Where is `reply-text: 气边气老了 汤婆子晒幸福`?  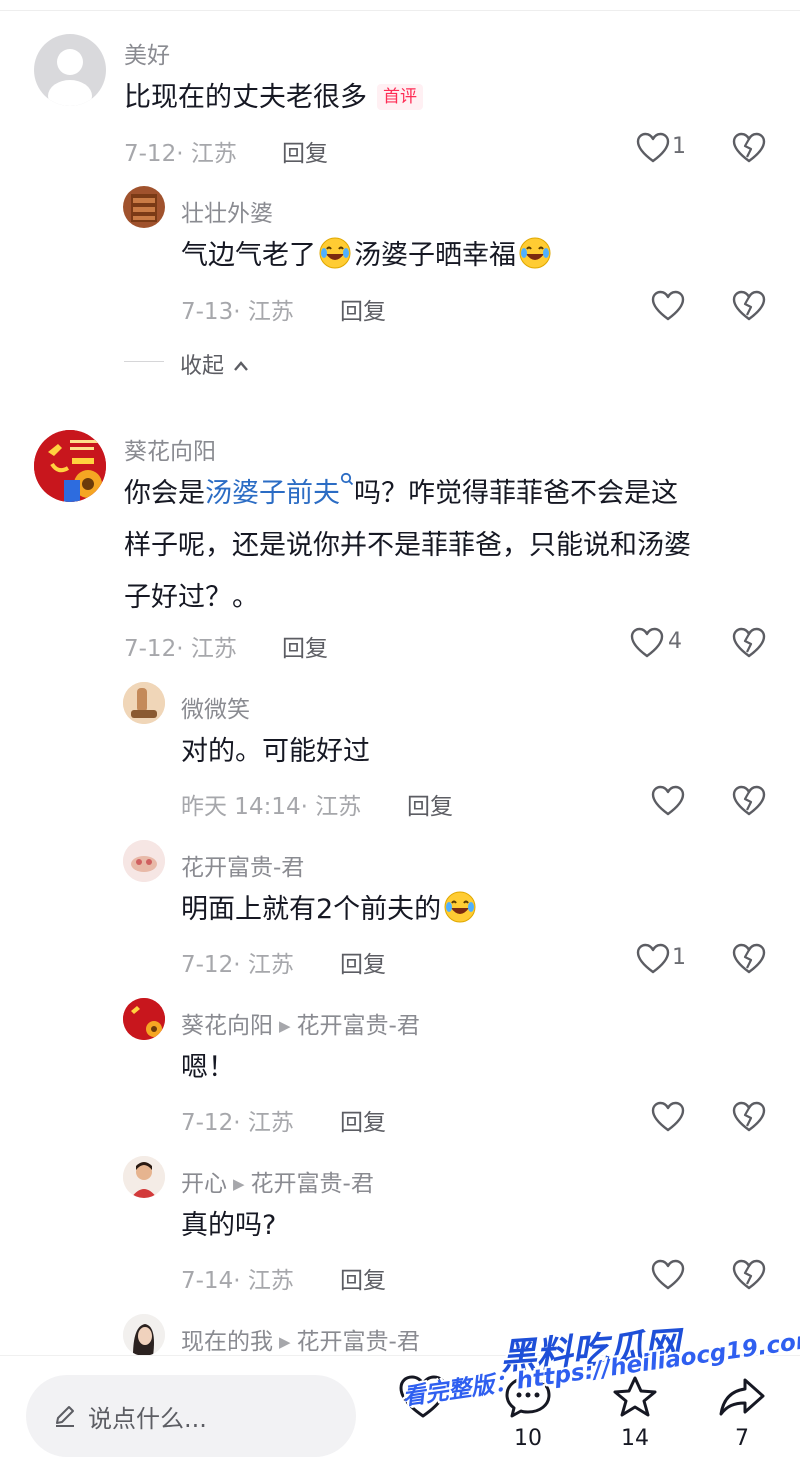
reply-text: 气边气老了 汤婆子晒幸福 is located at coordinates (367, 256).